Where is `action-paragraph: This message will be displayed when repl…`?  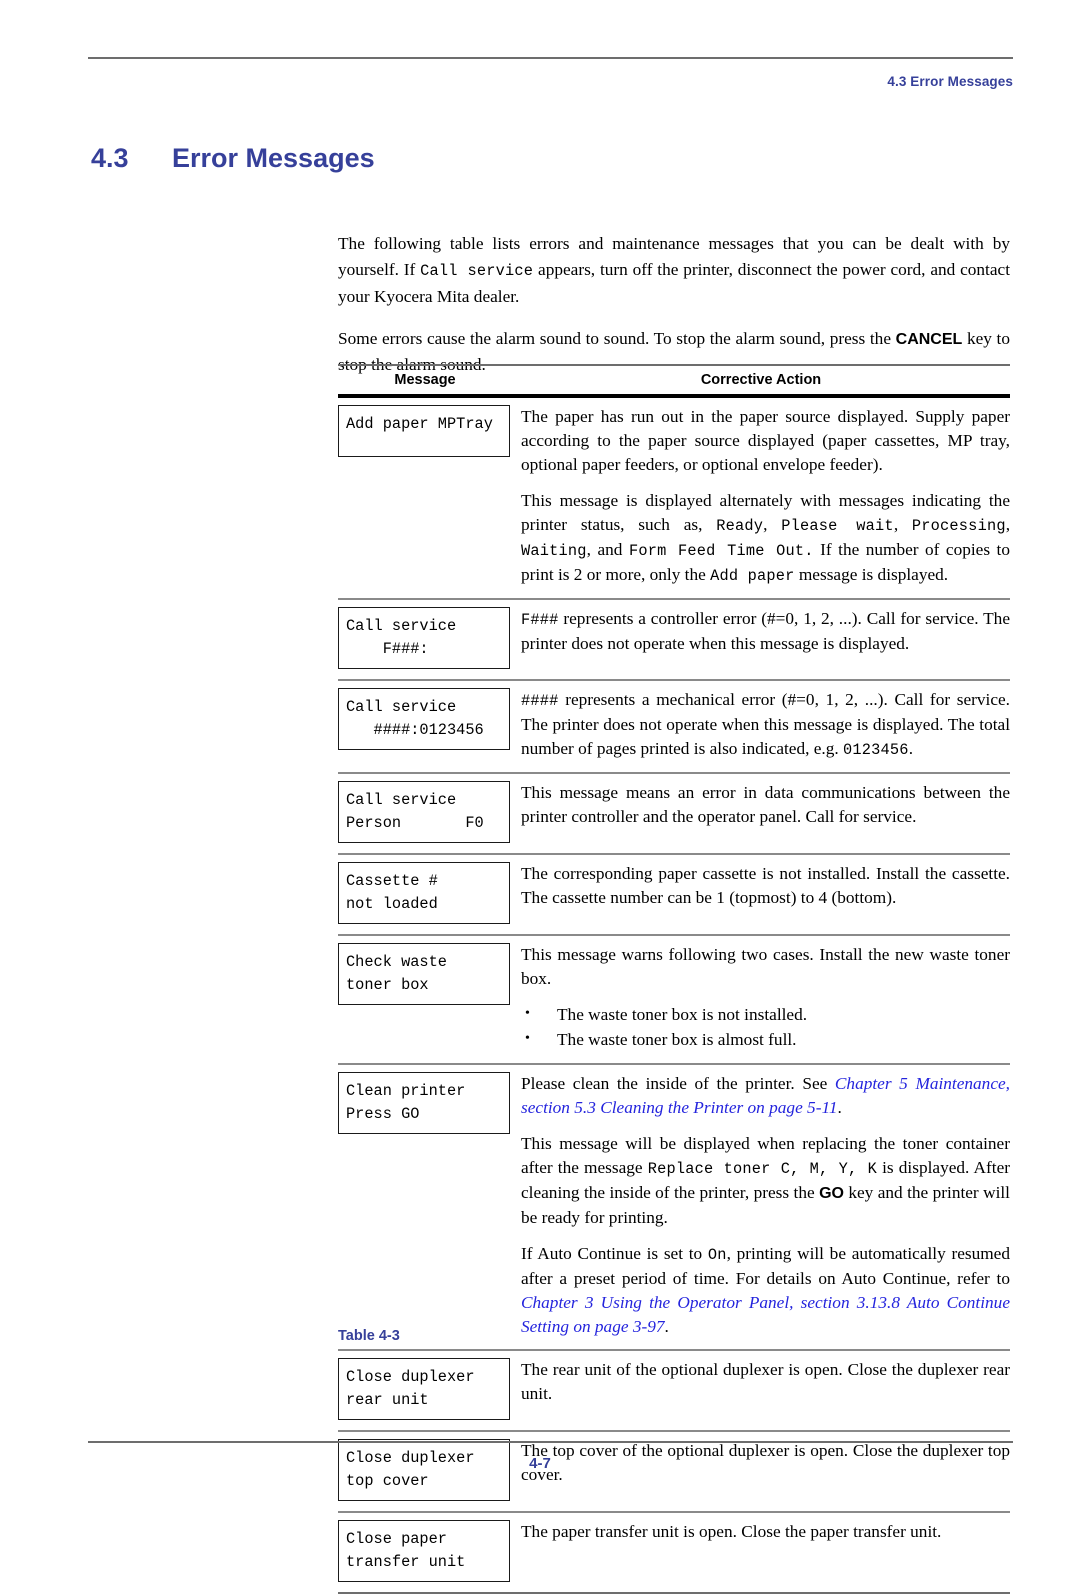 action-paragraph: This message will be displayed when repl… is located at coordinates (765, 1181).